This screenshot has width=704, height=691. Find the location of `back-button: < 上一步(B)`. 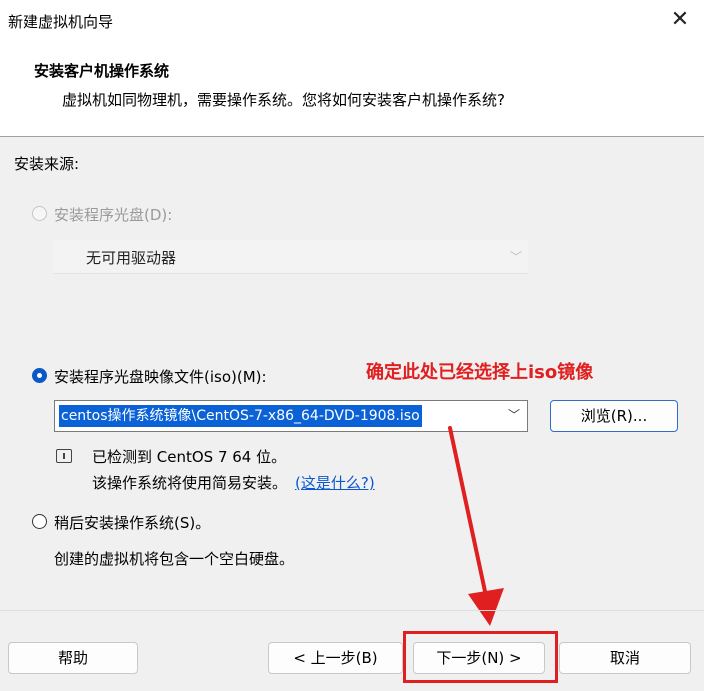

back-button: < 上一步(B) is located at coordinates (335, 658).